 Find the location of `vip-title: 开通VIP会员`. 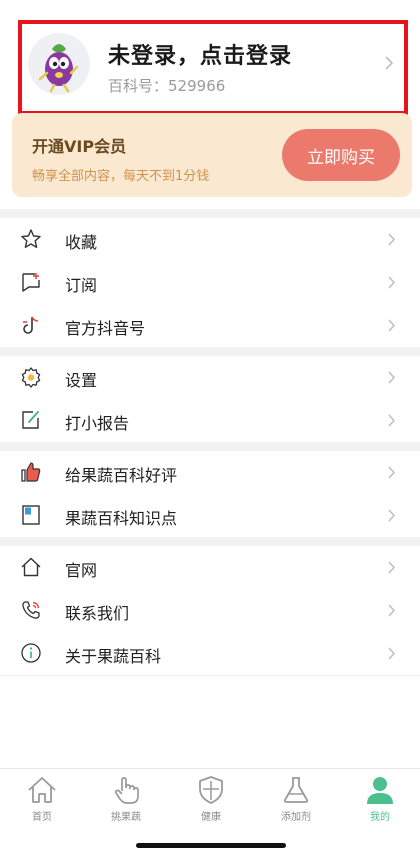

vip-title: 开通VIP会员 is located at coordinates (79, 146).